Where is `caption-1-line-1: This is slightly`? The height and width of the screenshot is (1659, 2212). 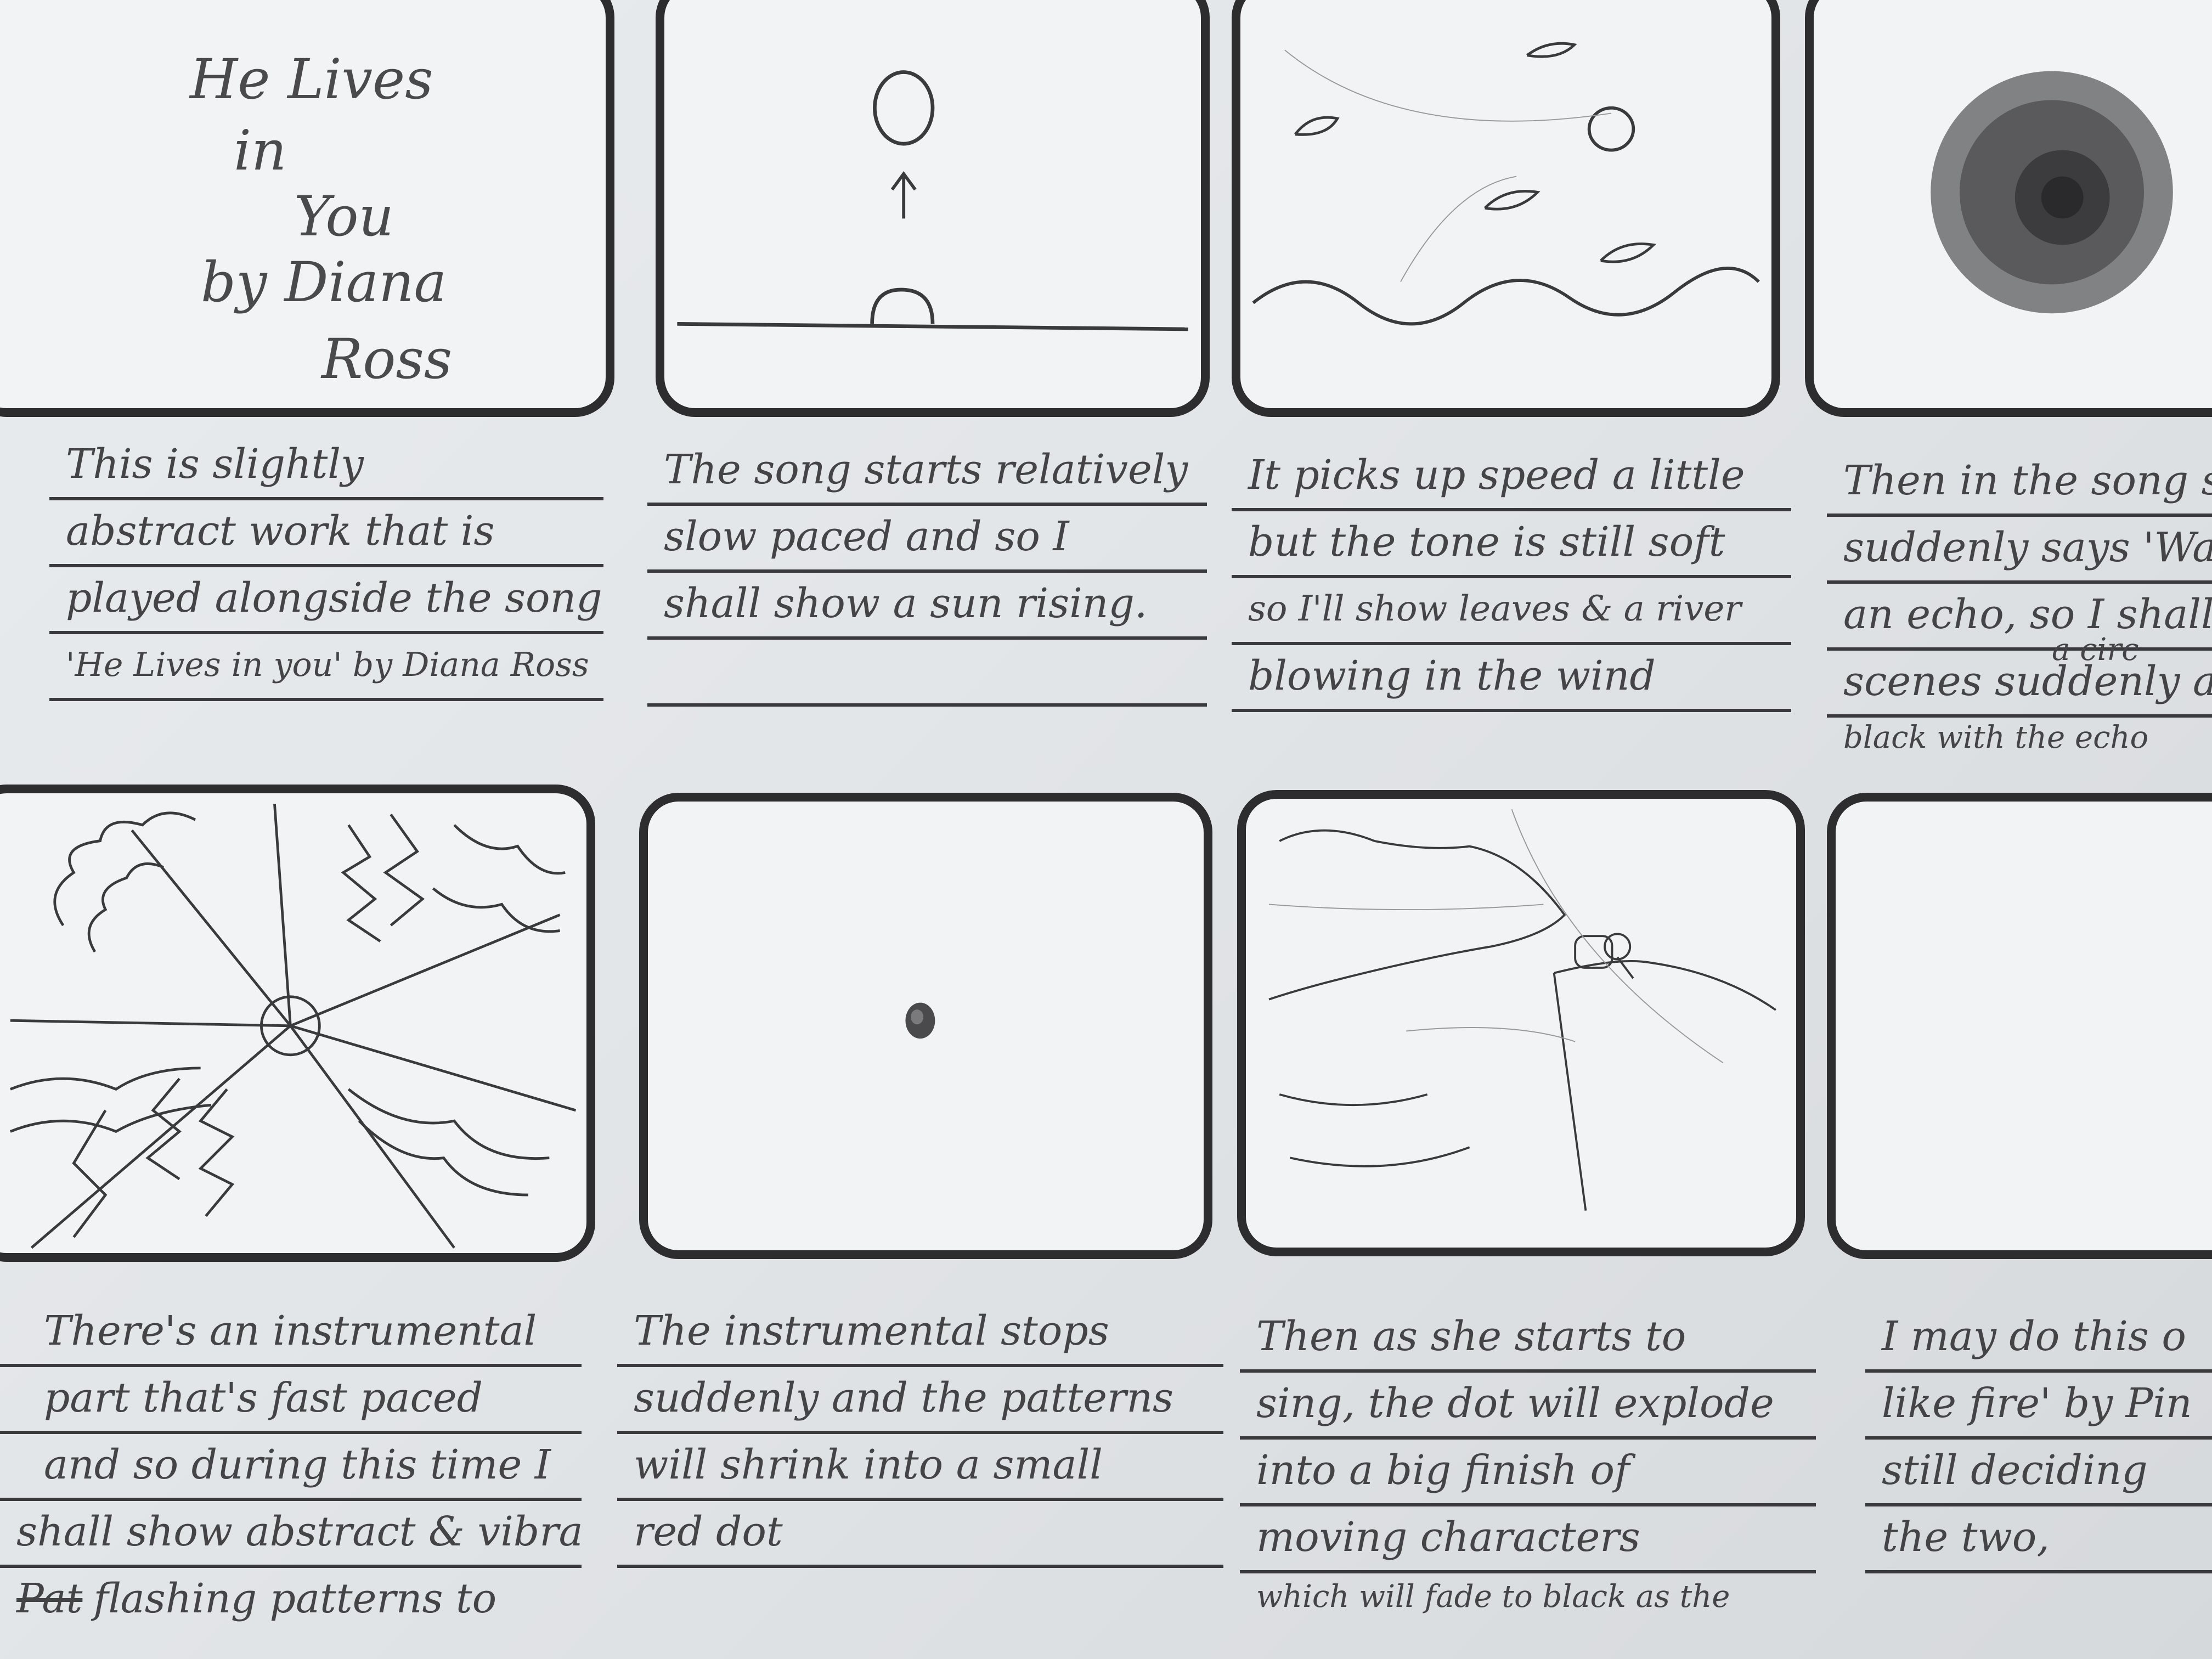
caption-1-line-1: This is slightly is located at coordinates (326, 466).